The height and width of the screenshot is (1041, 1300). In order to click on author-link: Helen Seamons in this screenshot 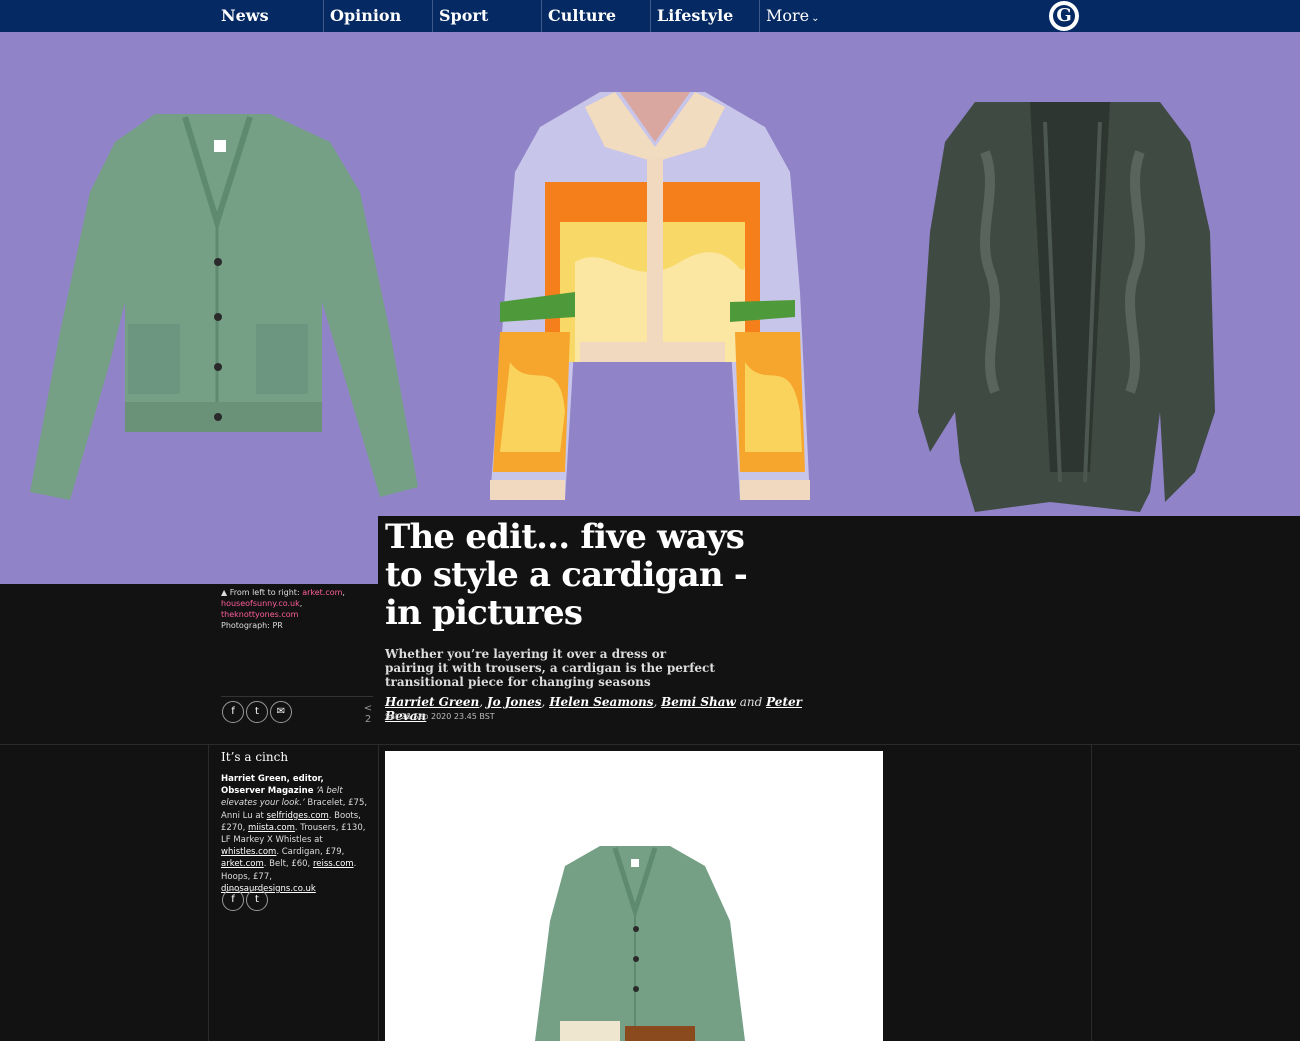, I will do `click(601, 702)`.